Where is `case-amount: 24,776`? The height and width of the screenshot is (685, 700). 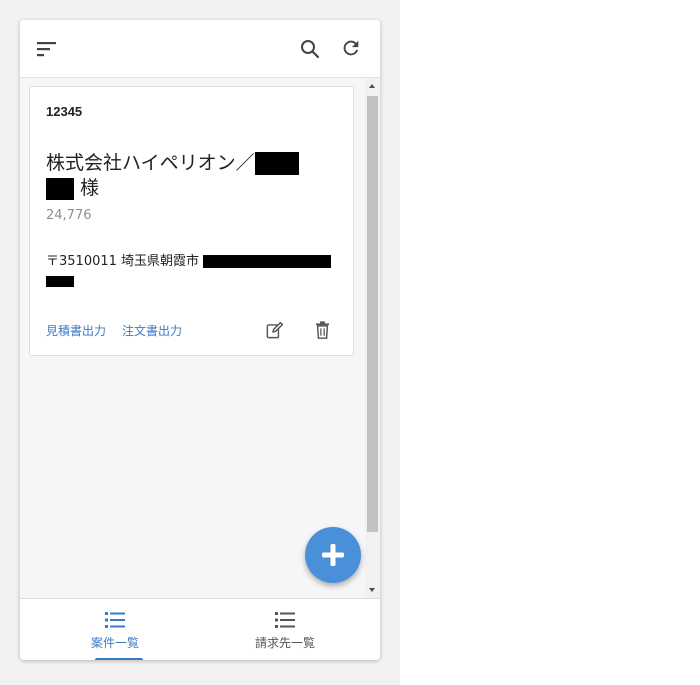
case-amount: 24,776 is located at coordinates (69, 215).